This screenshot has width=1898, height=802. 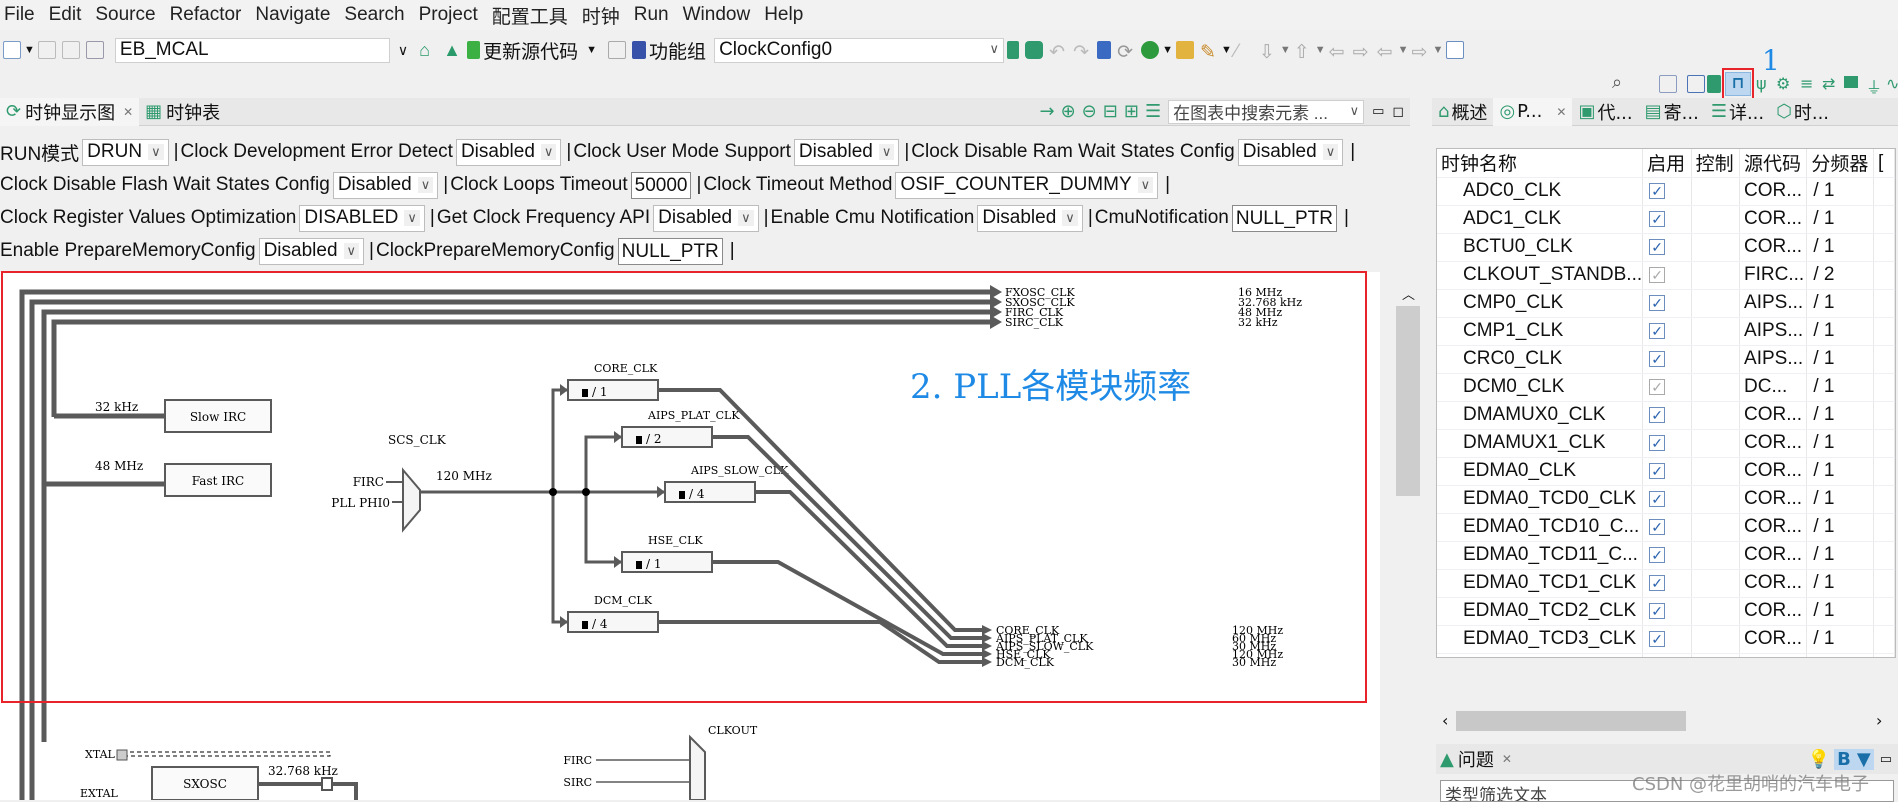 I want to click on refresh-icon: ⟳, so click(x=1126, y=52).